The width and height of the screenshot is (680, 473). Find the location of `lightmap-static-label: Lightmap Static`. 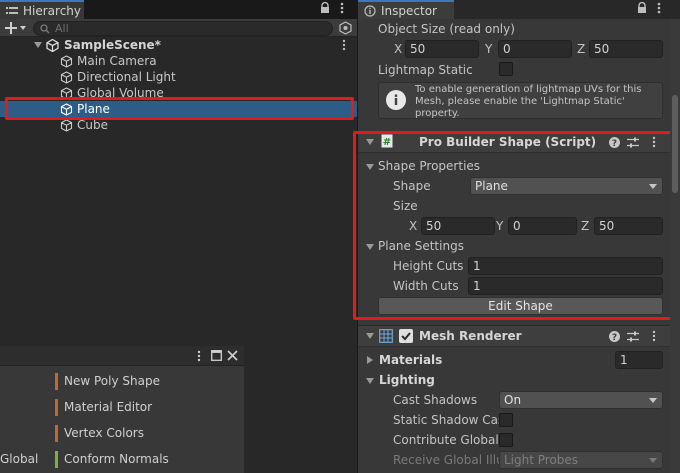

lightmap-static-label: Lightmap Static is located at coordinates (425, 70).